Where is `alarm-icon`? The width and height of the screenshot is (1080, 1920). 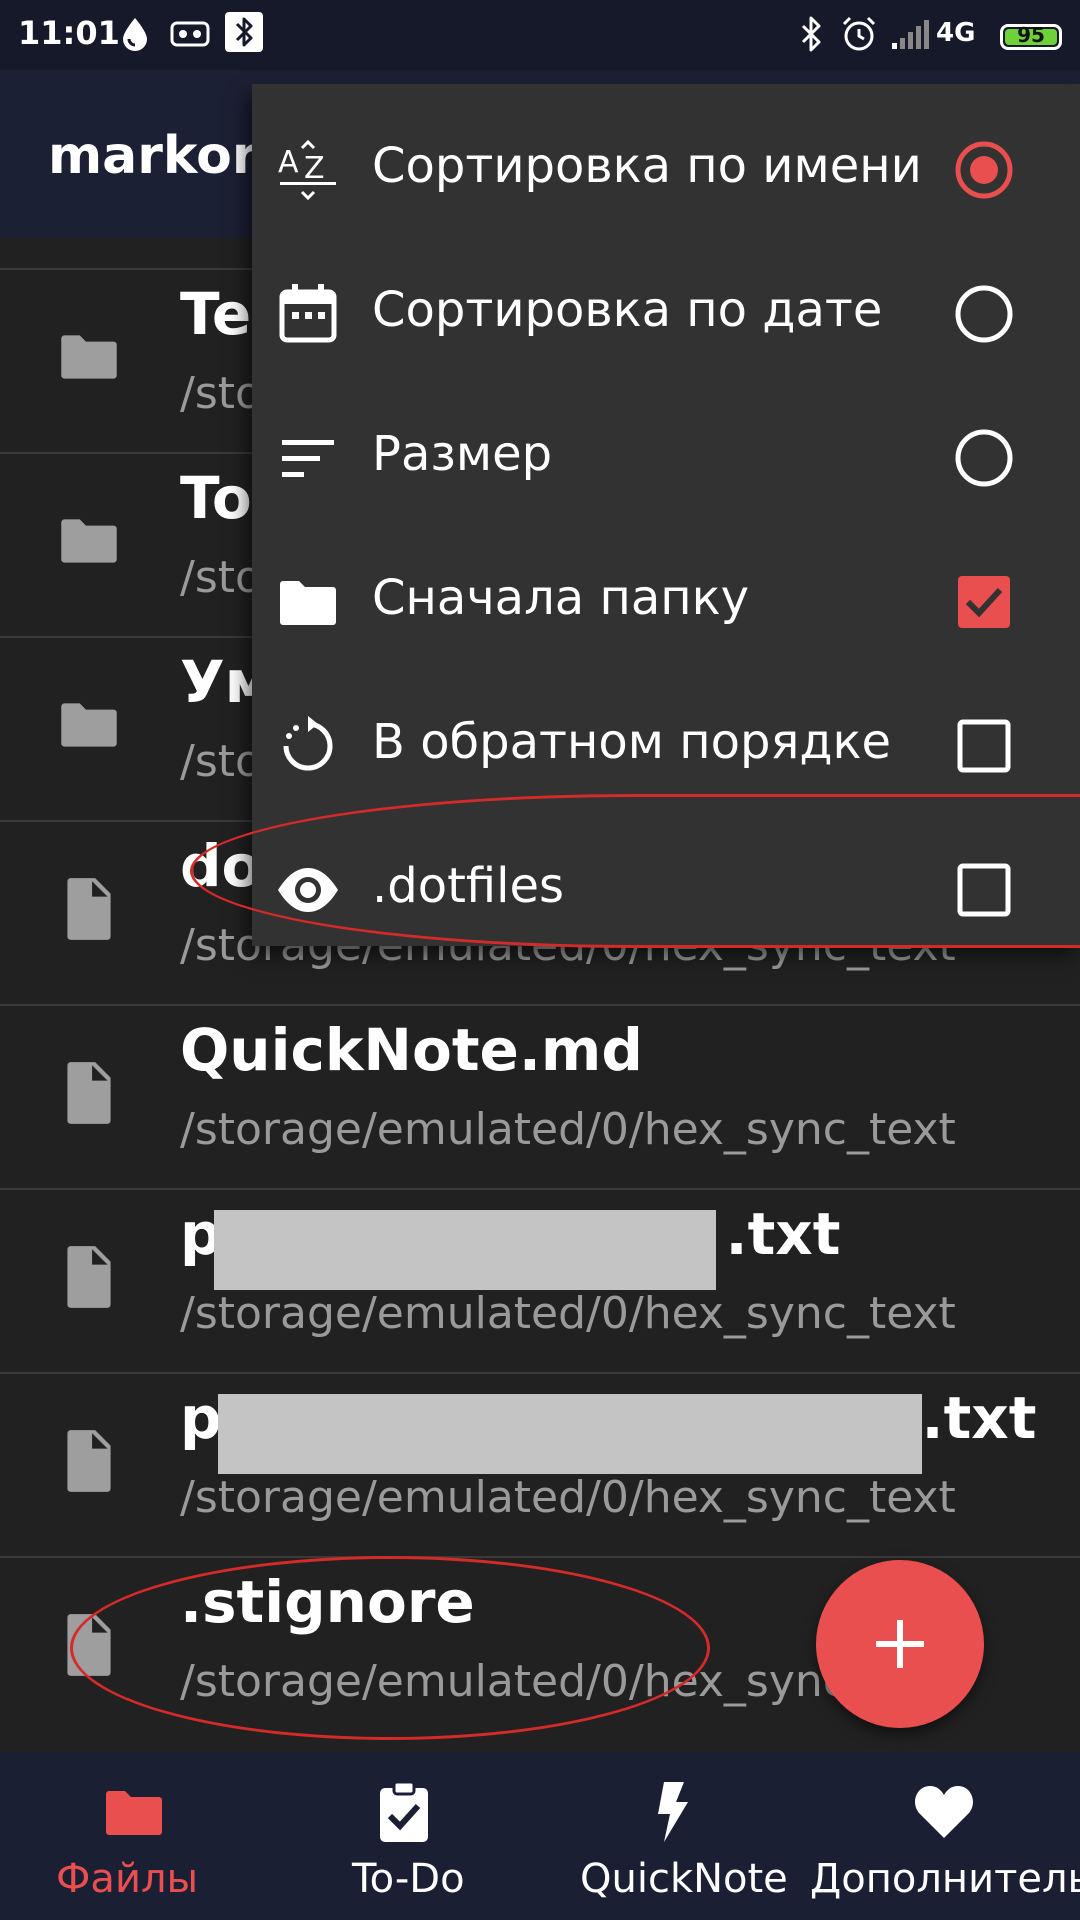 alarm-icon is located at coordinates (859, 34).